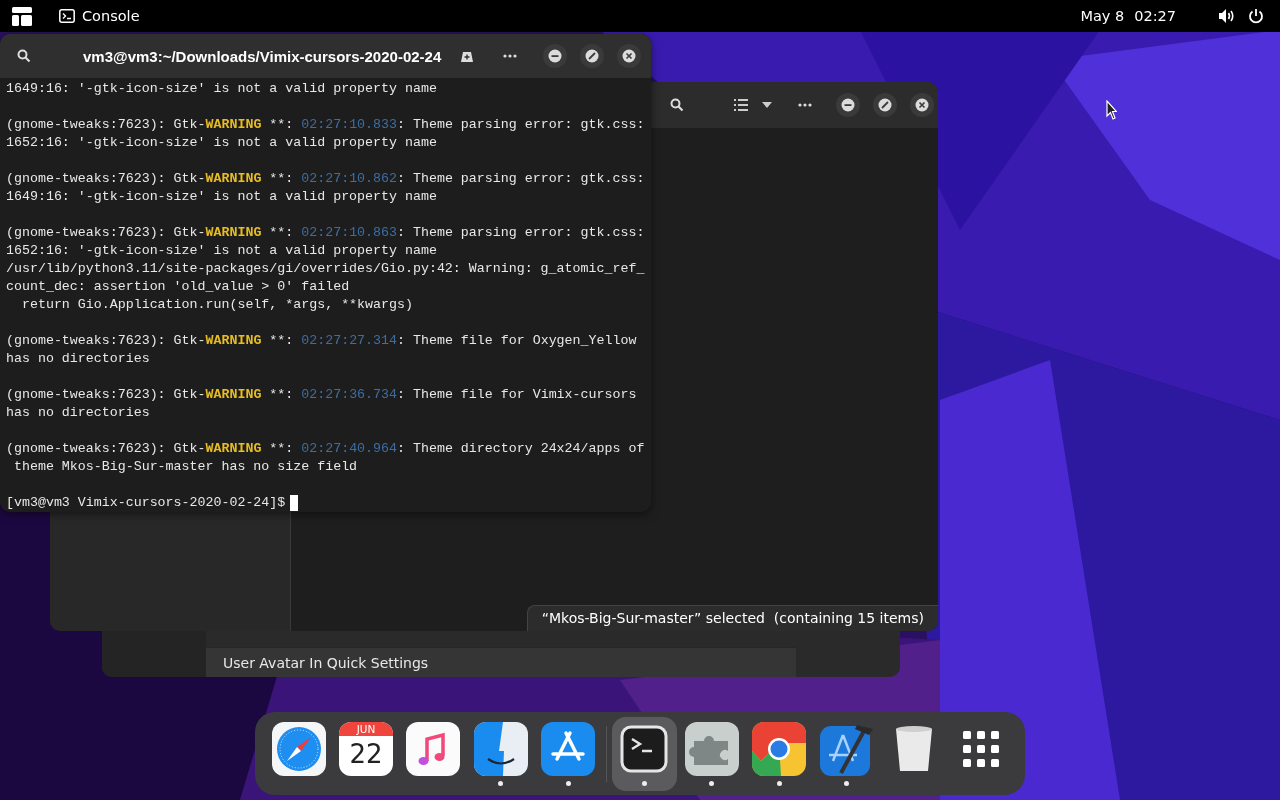  I want to click on list-view-icon, so click(741, 105).